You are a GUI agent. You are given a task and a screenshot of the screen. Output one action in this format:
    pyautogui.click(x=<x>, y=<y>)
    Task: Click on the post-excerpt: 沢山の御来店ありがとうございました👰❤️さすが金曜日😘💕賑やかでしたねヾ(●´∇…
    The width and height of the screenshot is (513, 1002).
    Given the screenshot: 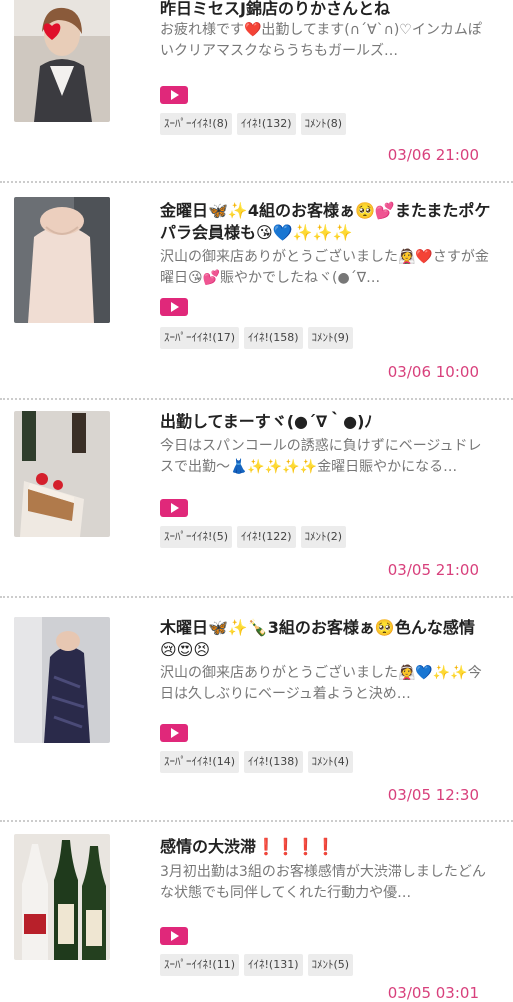 What is the action you would take?
    pyautogui.click(x=324, y=267)
    